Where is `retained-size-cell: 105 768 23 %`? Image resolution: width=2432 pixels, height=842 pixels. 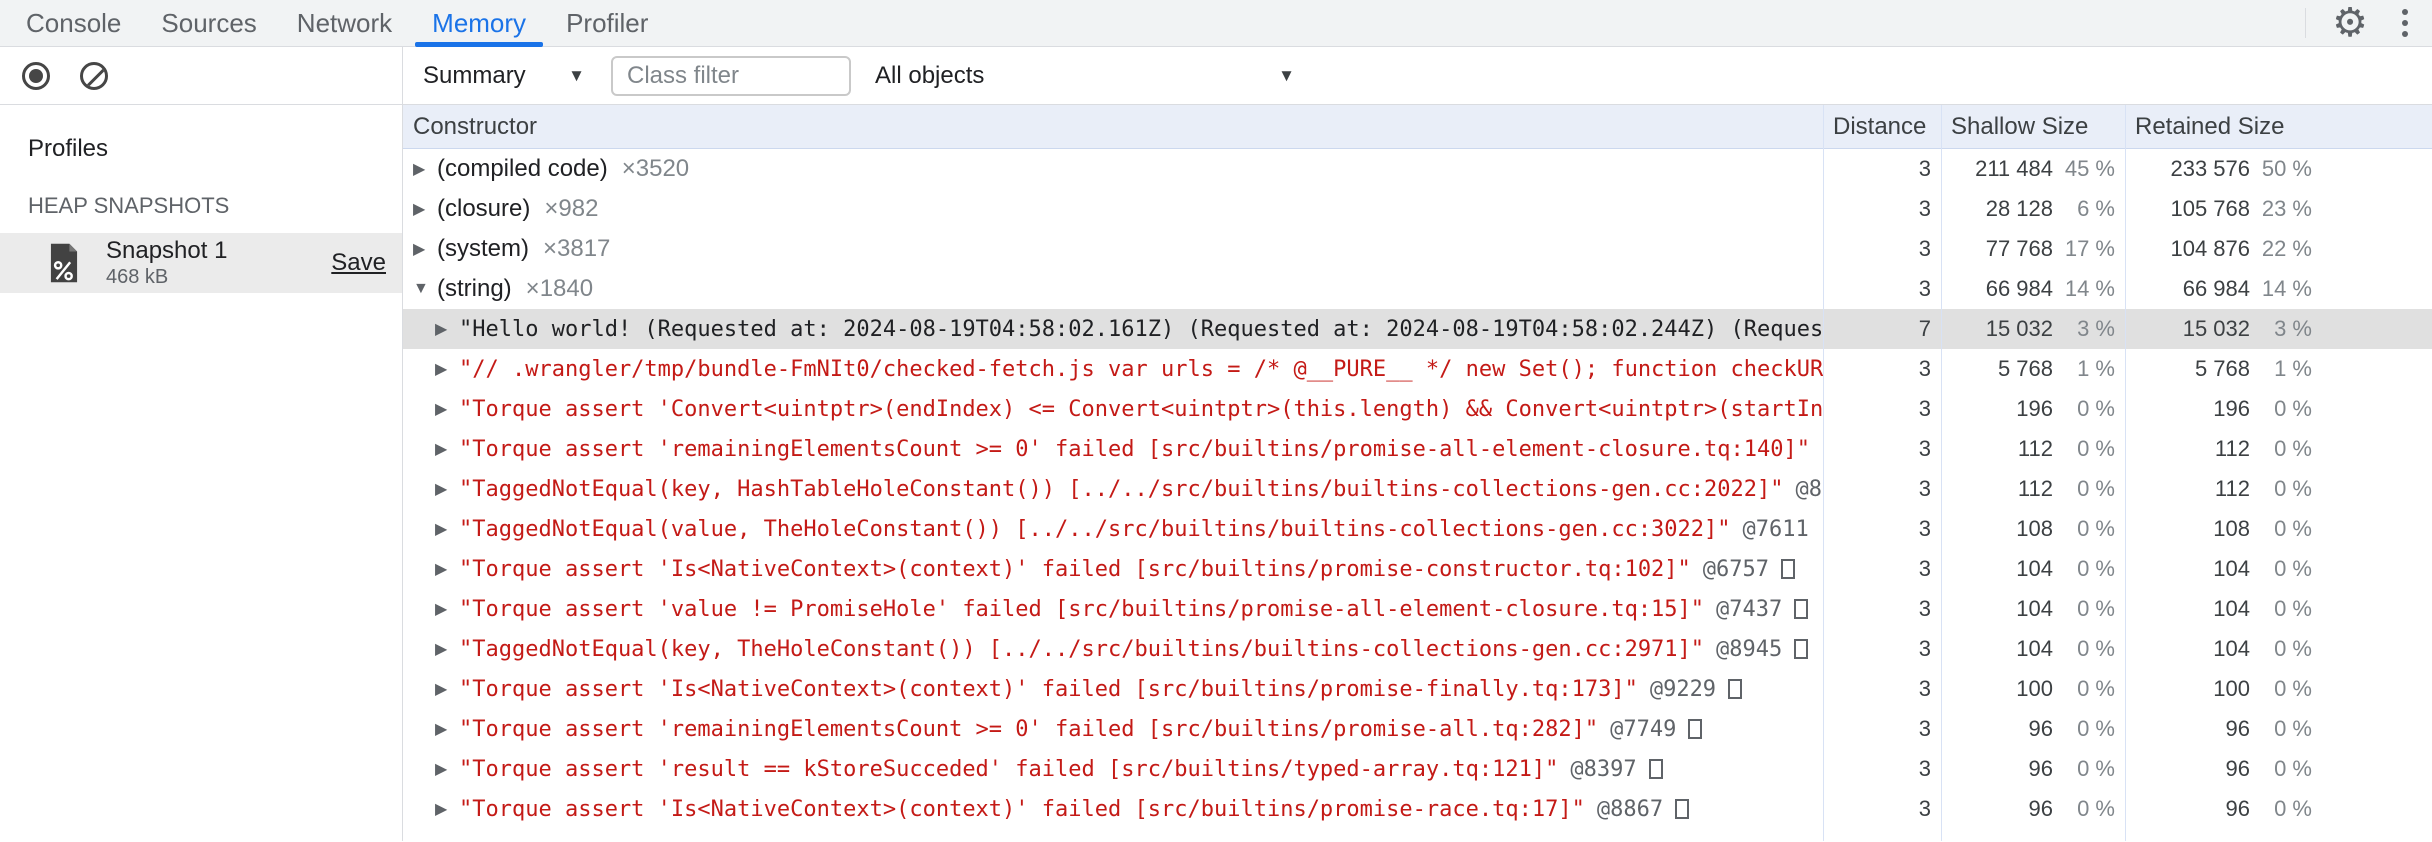 retained-size-cell: 105 768 23 % is located at coordinates (2278, 209).